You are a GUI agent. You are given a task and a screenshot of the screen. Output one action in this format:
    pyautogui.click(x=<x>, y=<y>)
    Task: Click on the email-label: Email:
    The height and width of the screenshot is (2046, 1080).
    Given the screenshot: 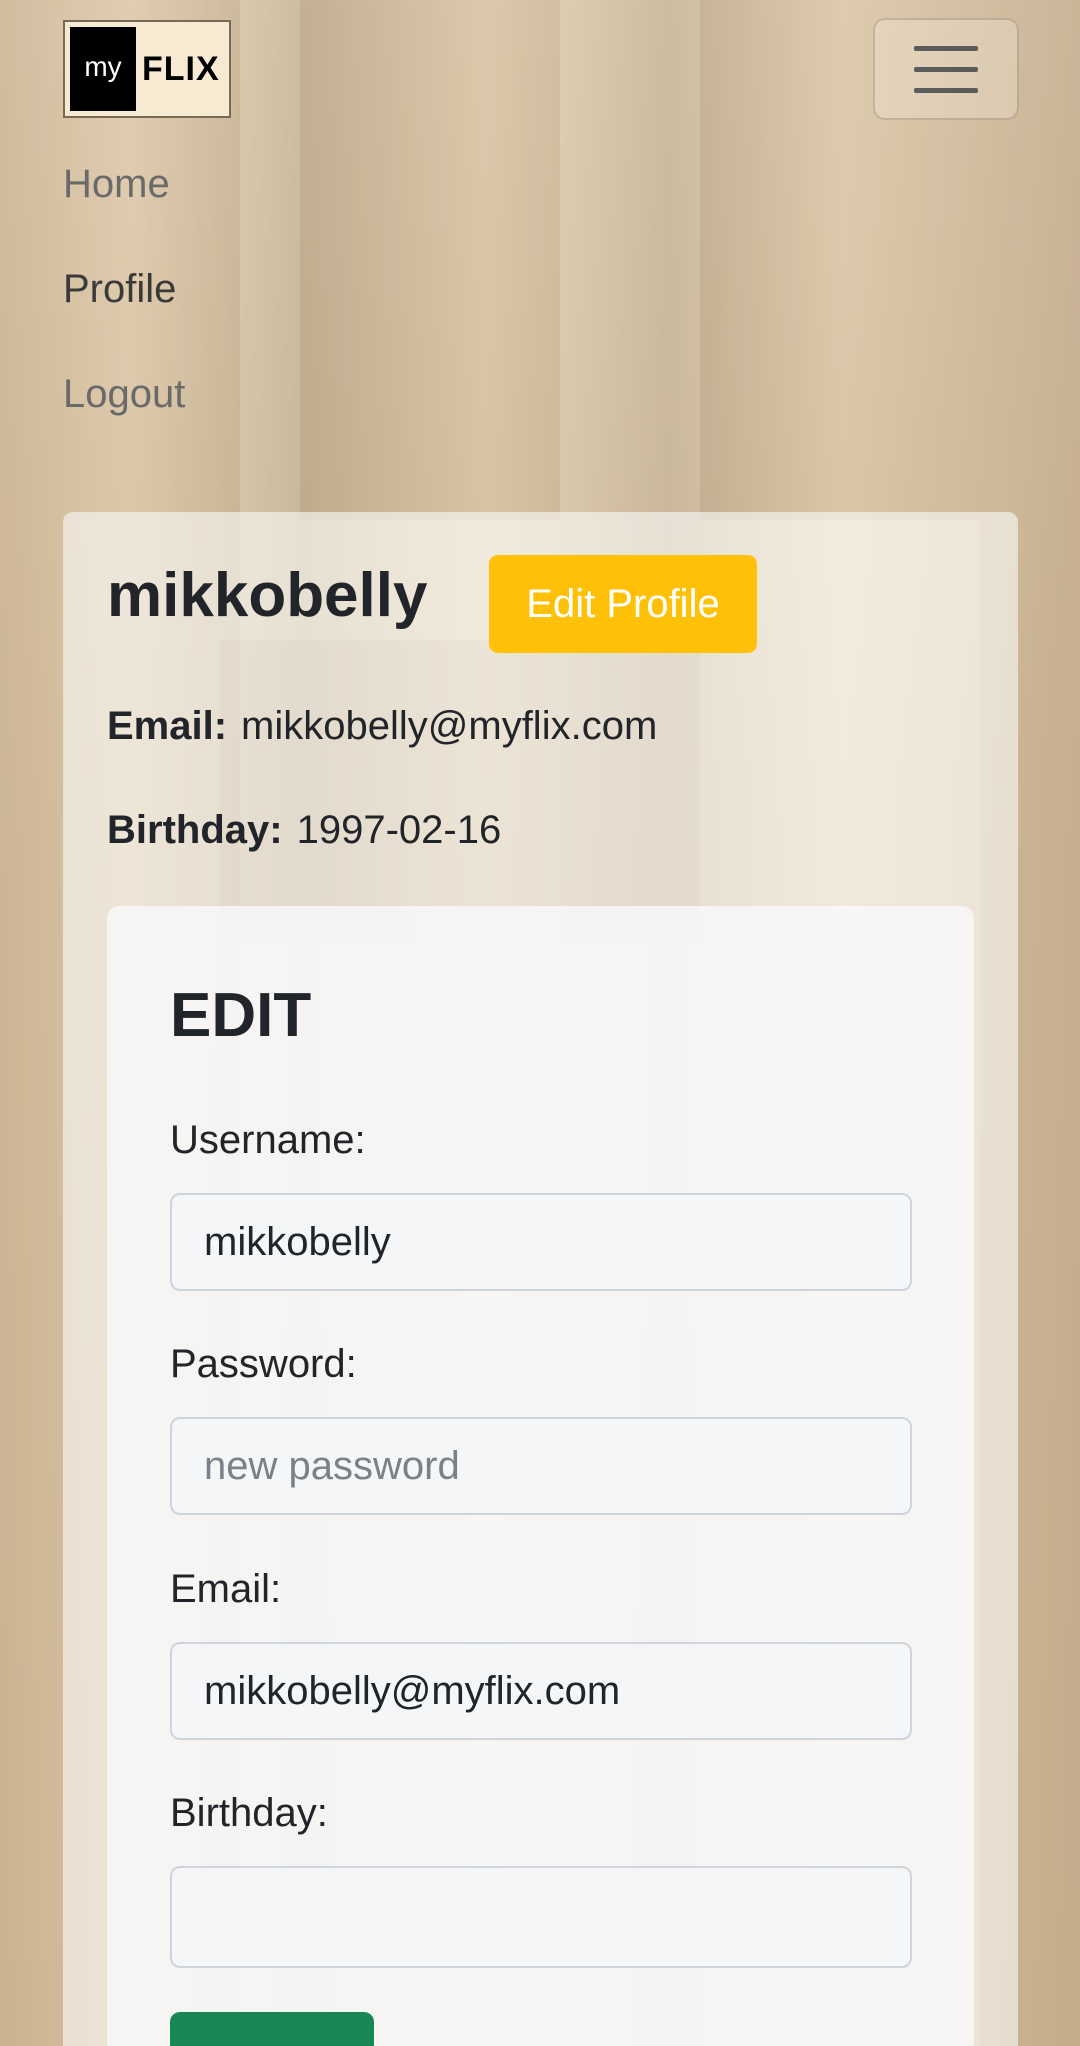 What is the action you would take?
    pyautogui.click(x=167, y=726)
    